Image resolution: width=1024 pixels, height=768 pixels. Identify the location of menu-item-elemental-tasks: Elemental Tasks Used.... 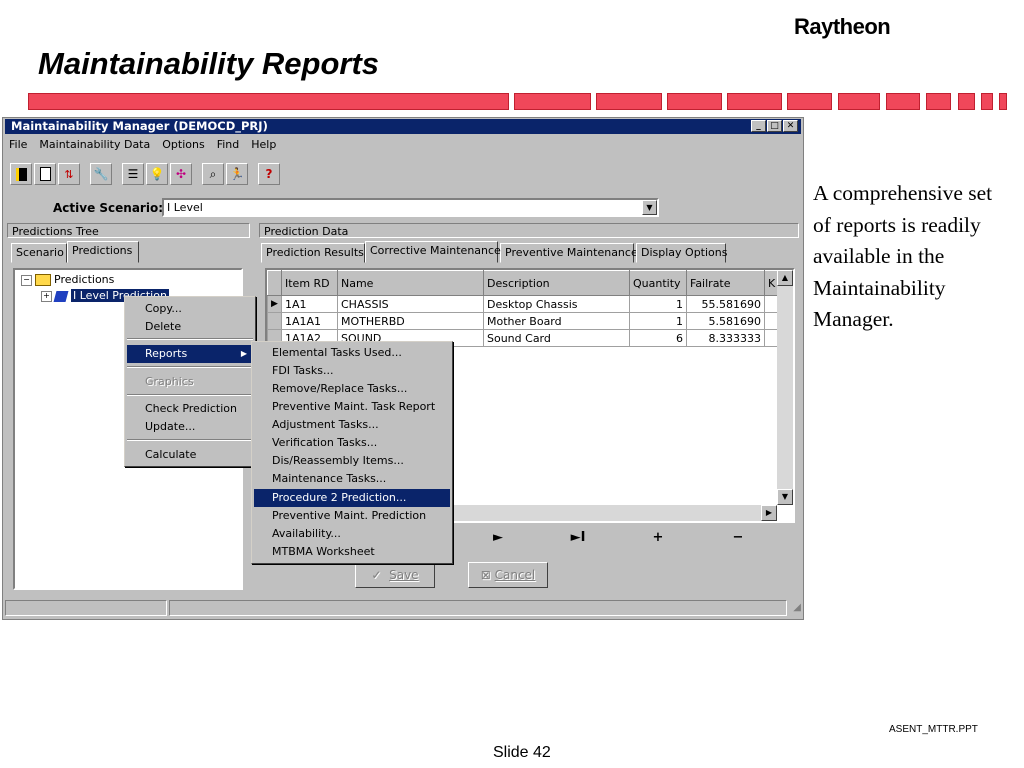
(352, 353).